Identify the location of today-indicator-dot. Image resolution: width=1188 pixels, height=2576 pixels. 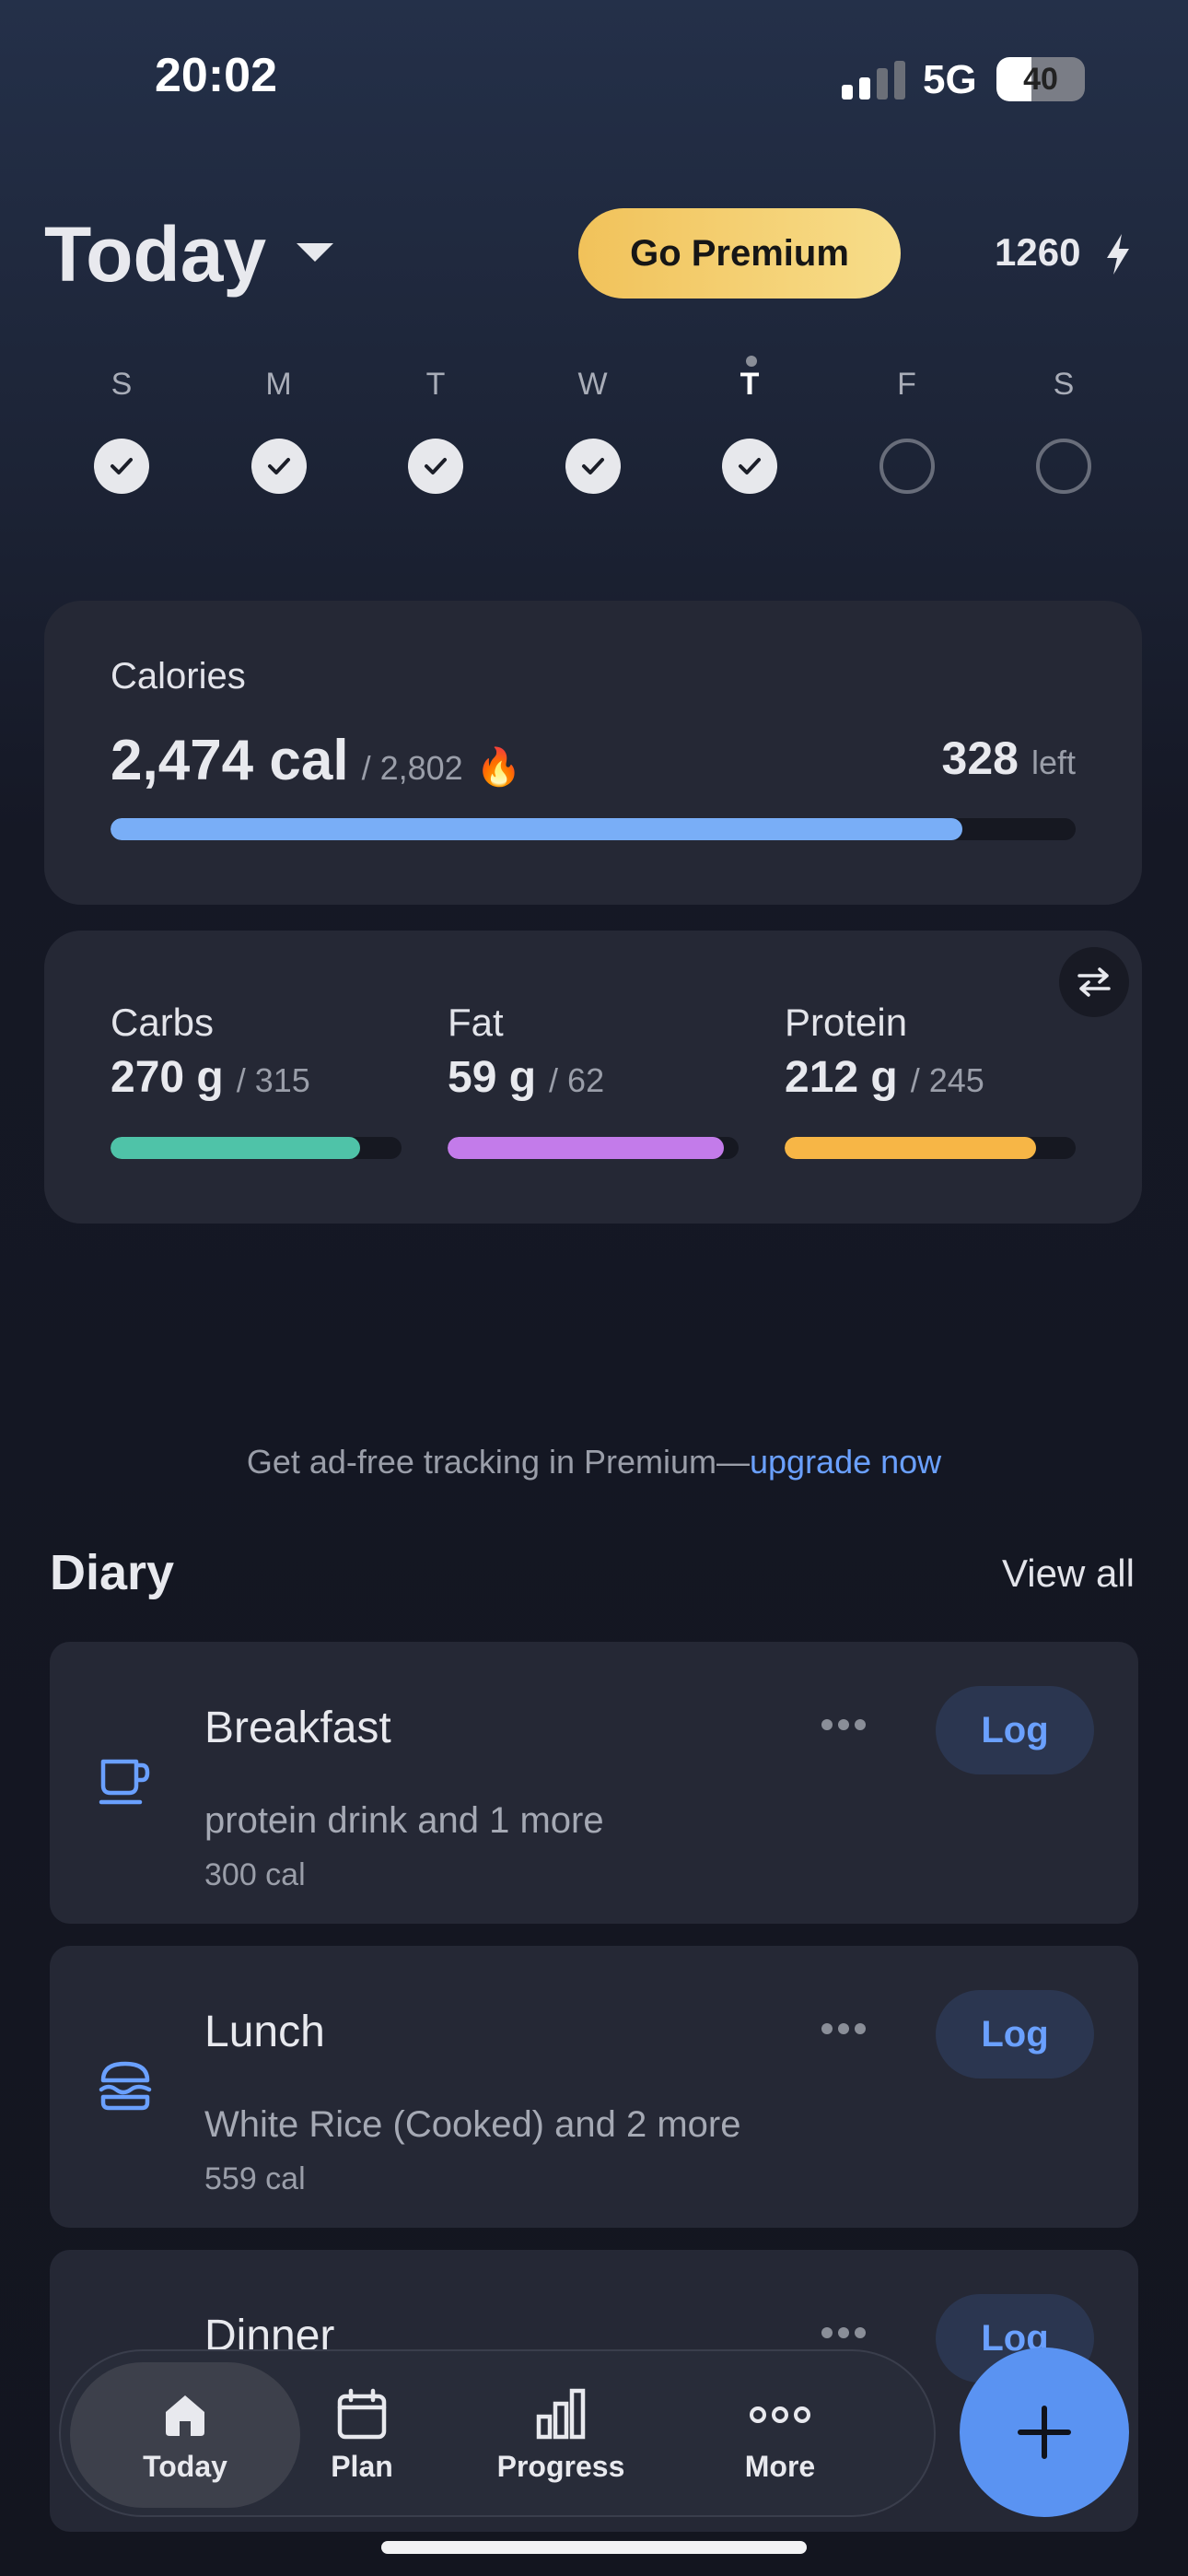
(751, 361).